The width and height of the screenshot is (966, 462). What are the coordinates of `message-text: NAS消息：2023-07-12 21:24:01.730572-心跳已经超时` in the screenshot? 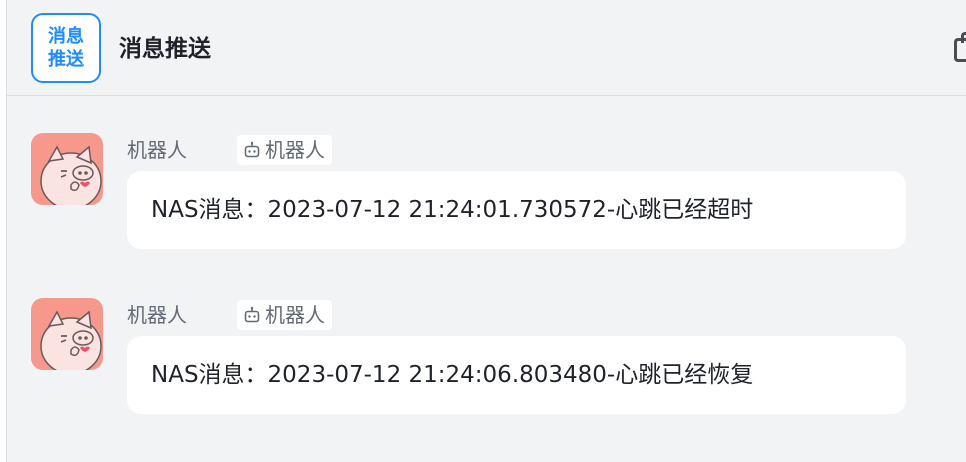 It's located at (452, 210).